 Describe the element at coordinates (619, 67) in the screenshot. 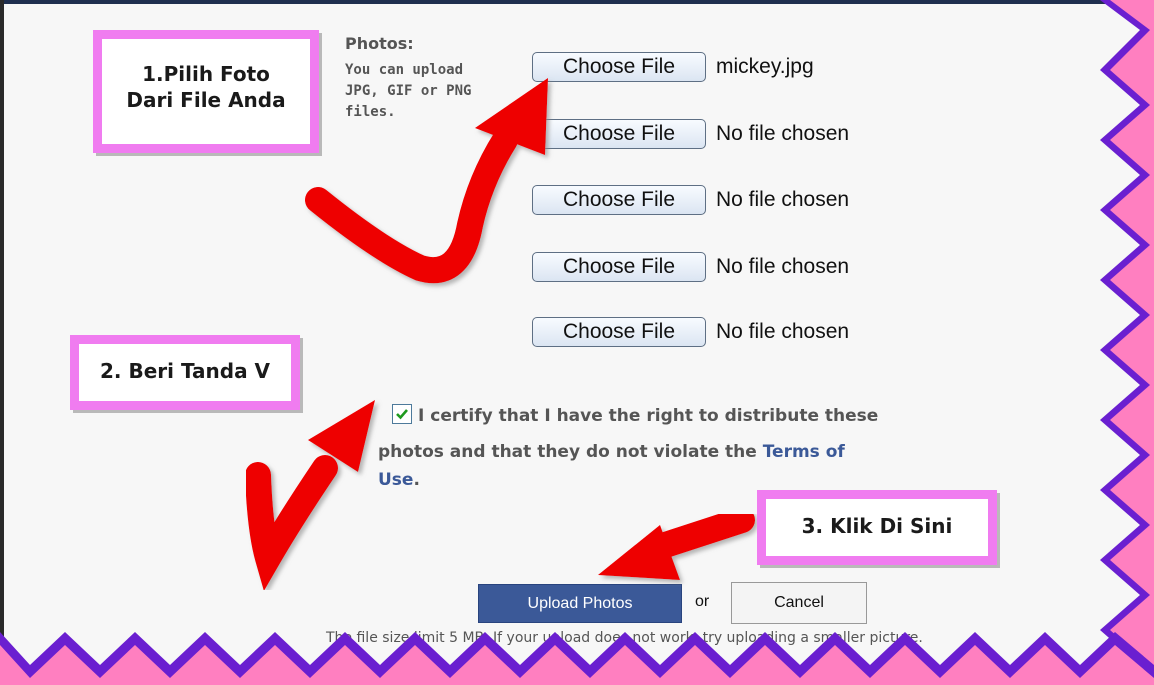

I see `choose-file-button-1: Choose File` at that location.